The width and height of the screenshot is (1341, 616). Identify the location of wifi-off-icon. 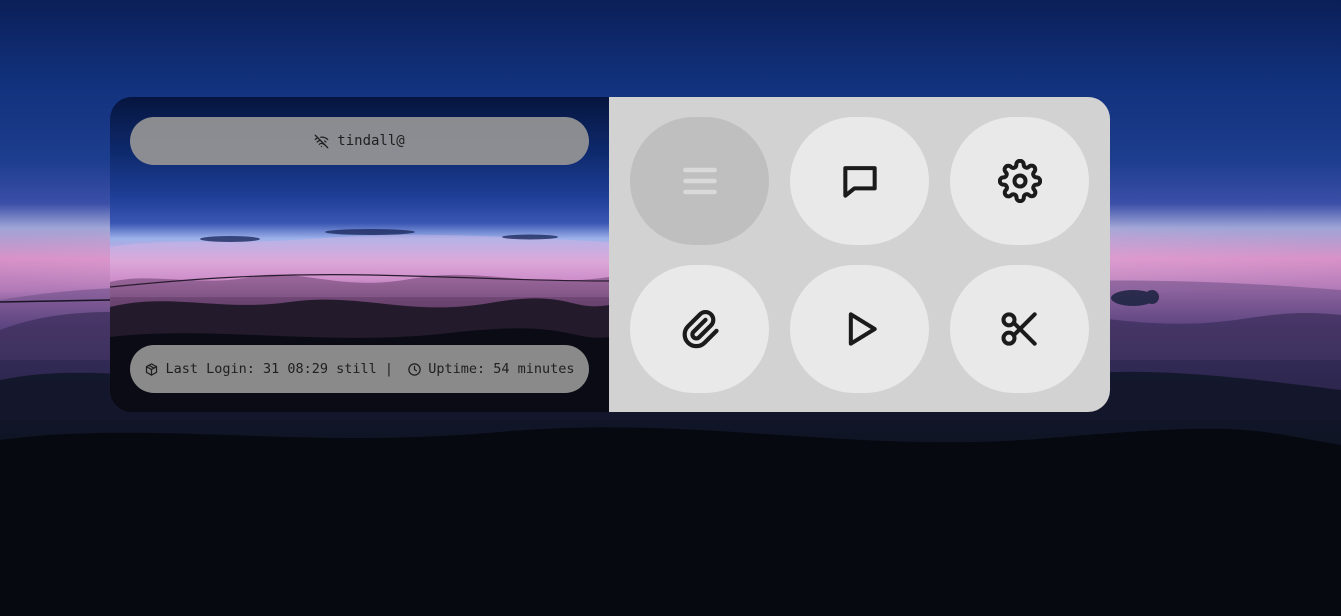
(321, 141).